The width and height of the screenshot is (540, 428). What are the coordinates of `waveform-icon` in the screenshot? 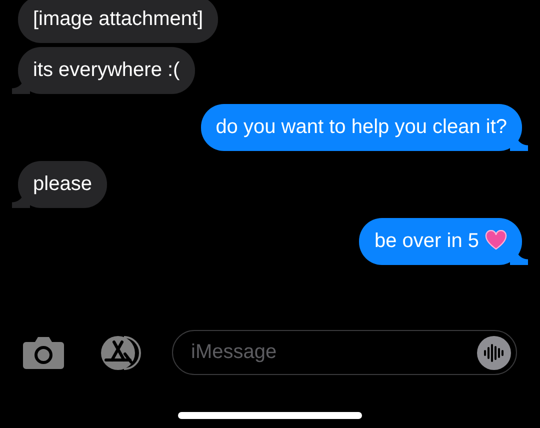 It's located at (494, 353).